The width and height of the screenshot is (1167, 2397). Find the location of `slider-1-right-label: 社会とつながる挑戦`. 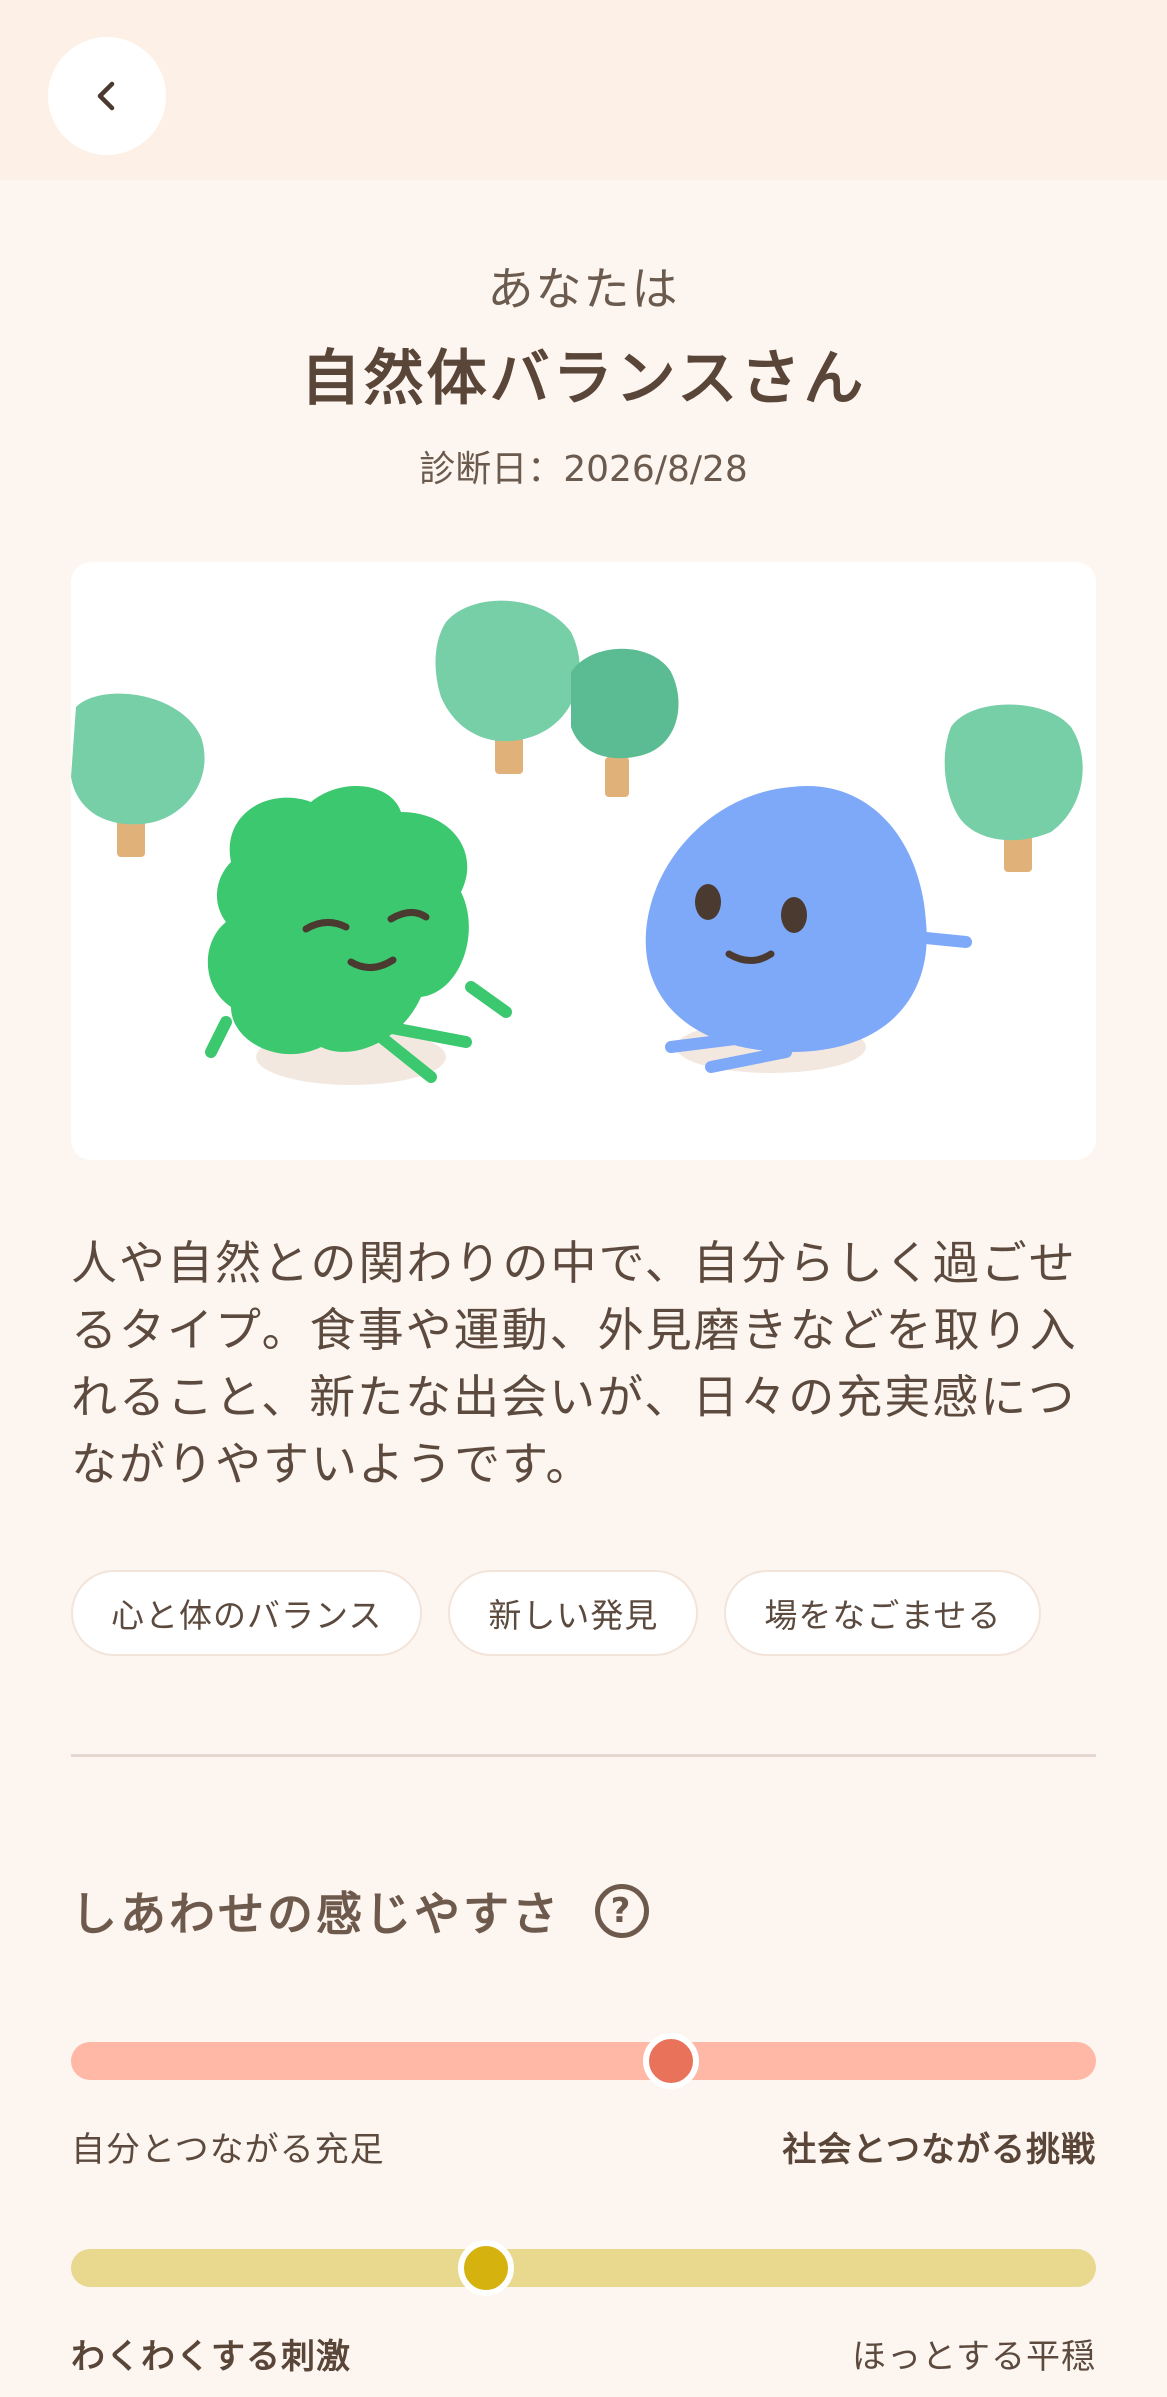

slider-1-right-label: 社会とつながる挑戦 is located at coordinates (939, 2150).